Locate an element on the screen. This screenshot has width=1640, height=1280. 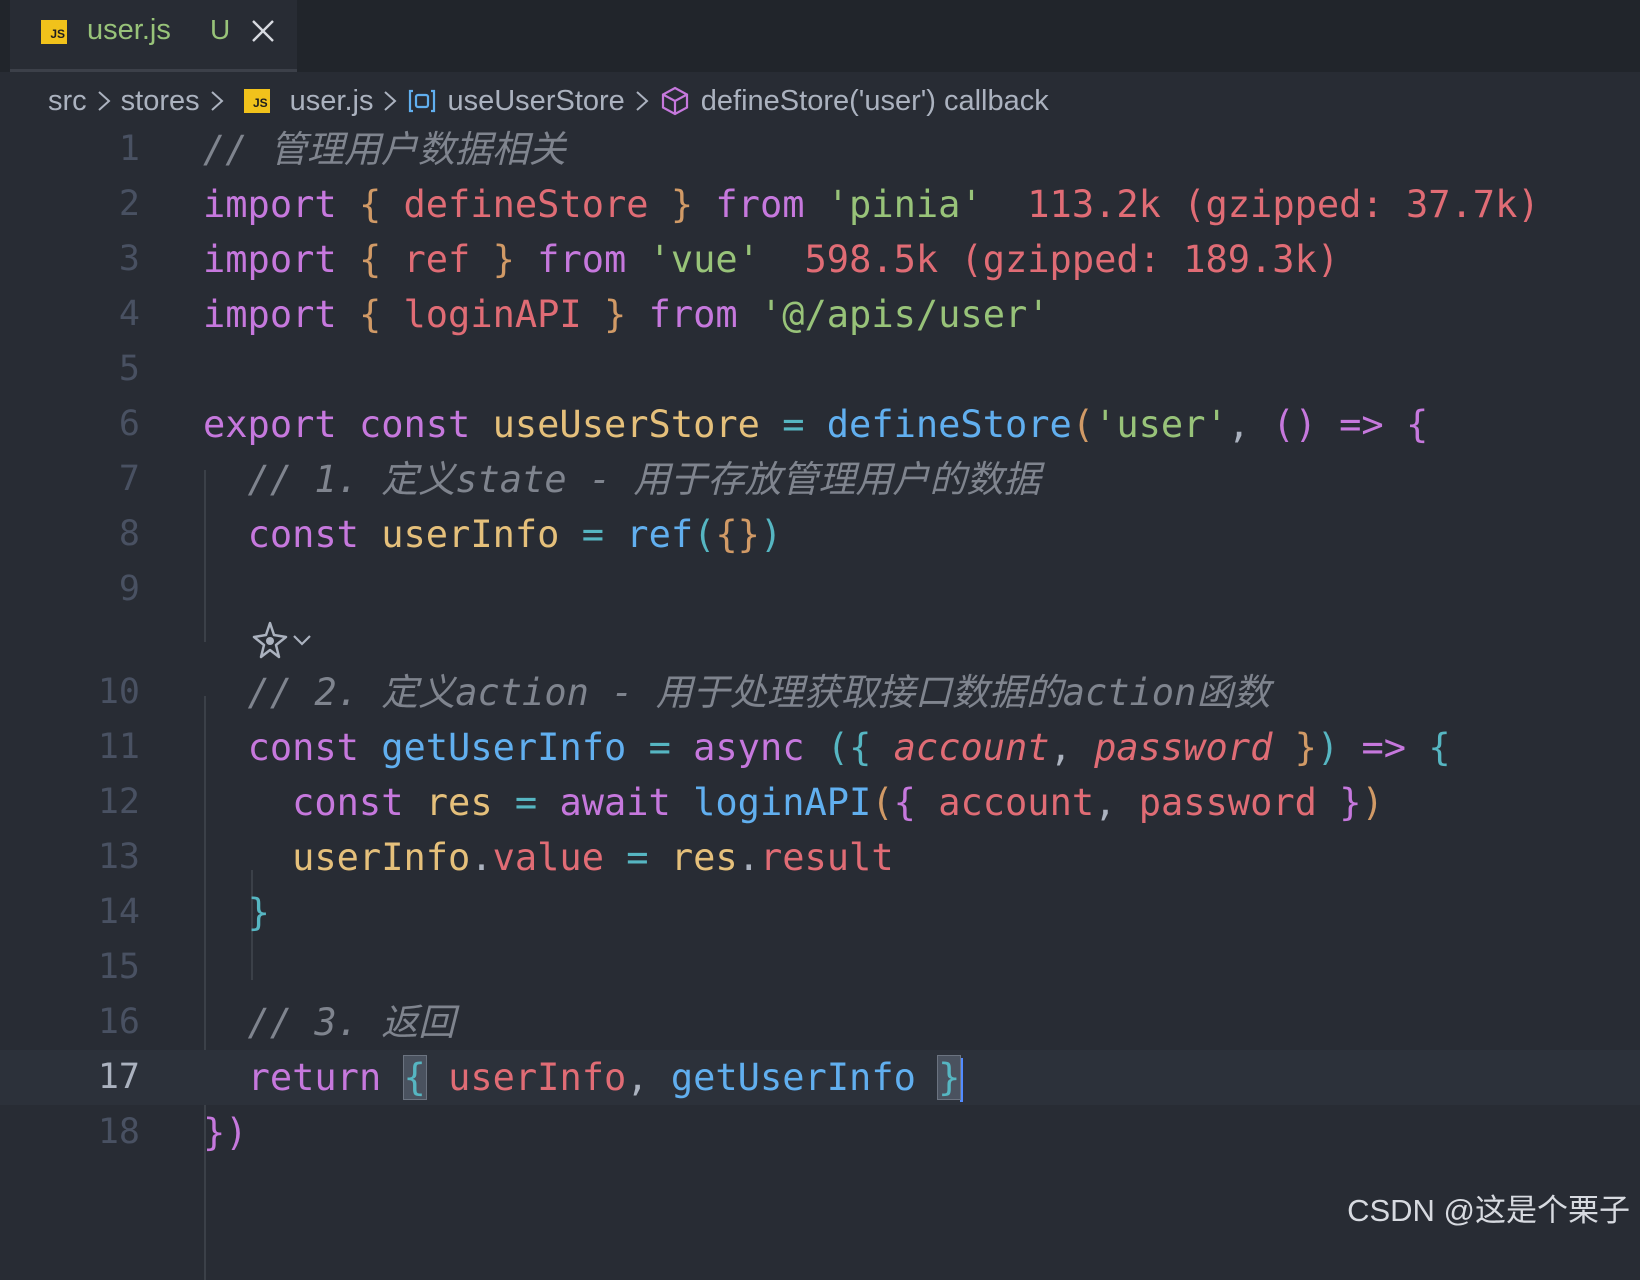
import-cost-label: 598.5k (gzipped: 189.3k) is located at coordinates (1072, 259).